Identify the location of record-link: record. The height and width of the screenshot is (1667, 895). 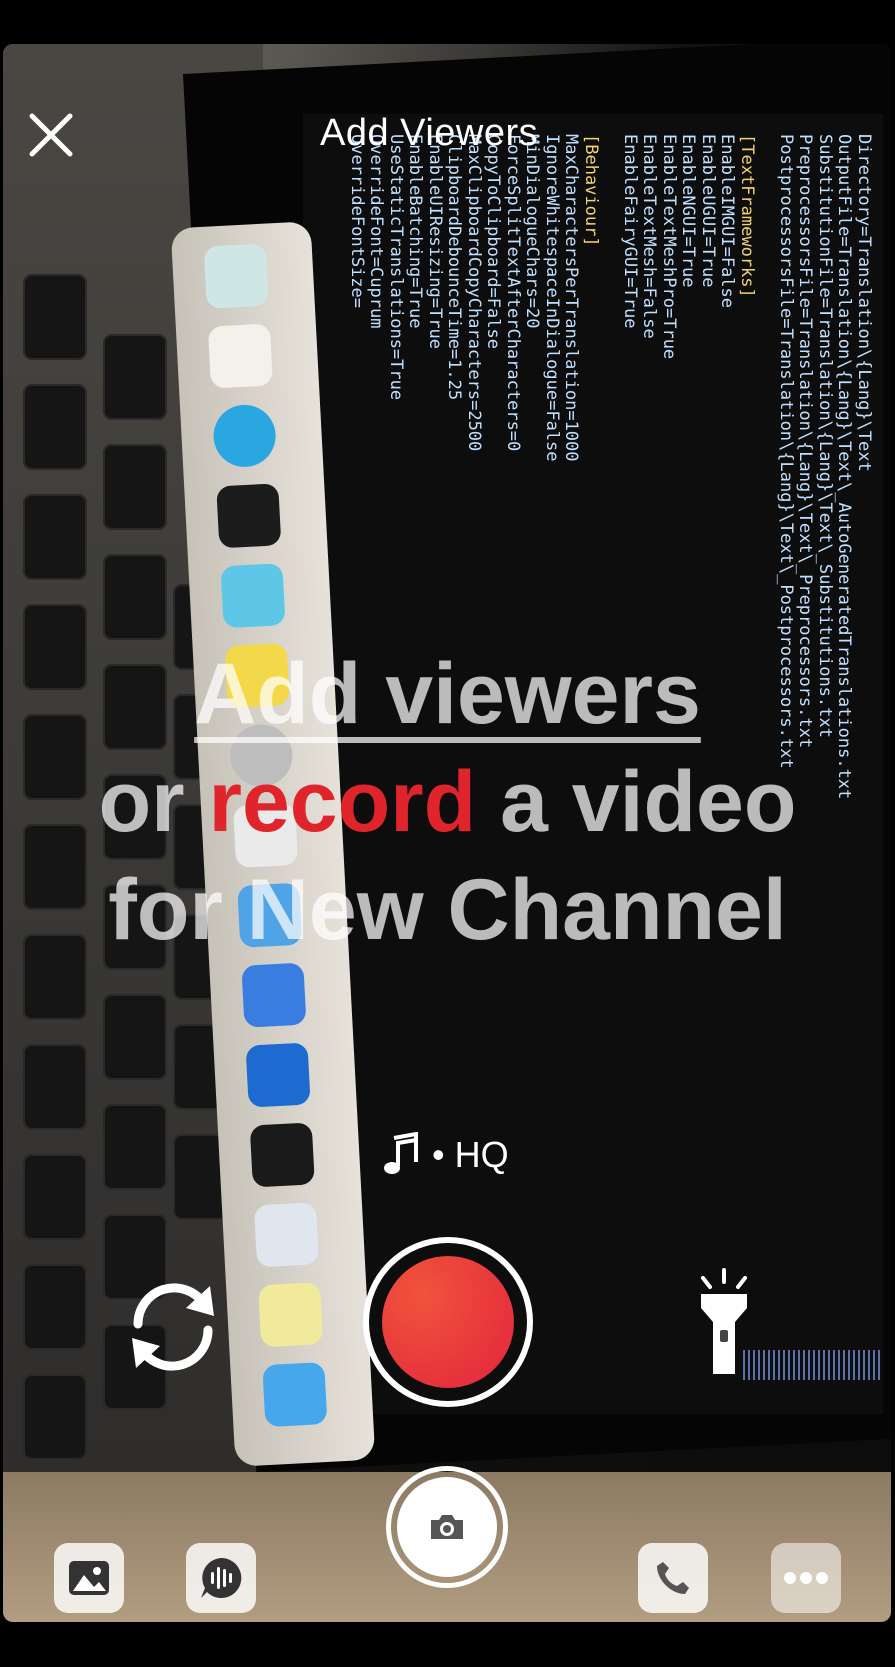
(343, 802).